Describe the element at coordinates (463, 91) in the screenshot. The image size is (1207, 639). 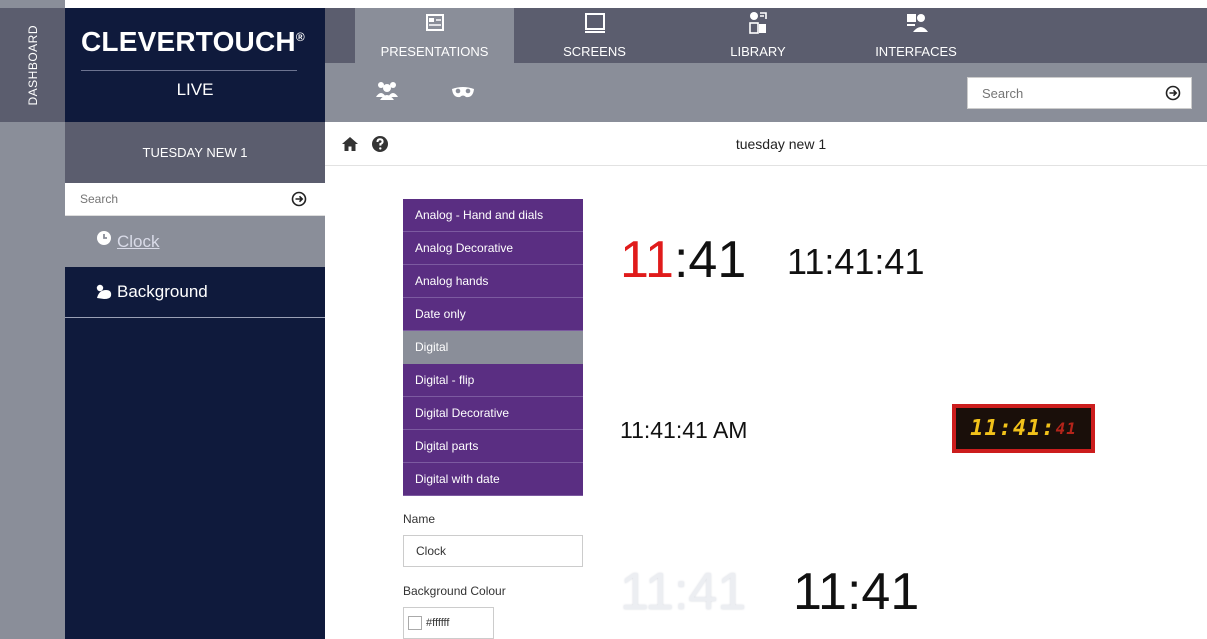
I see `mask-icon` at that location.